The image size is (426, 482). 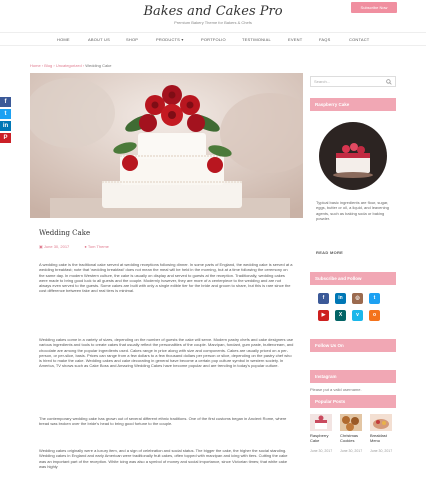 I want to click on search-icon, so click(x=389, y=82).